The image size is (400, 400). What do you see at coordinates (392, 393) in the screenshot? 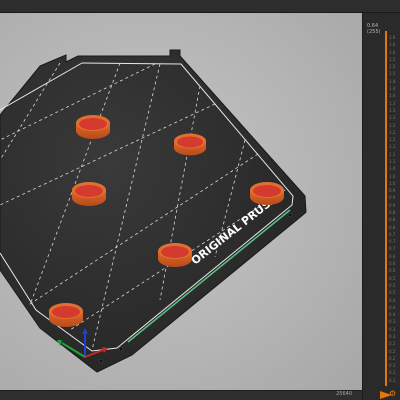
I see `cog-icon: ⚙` at bounding box center [392, 393].